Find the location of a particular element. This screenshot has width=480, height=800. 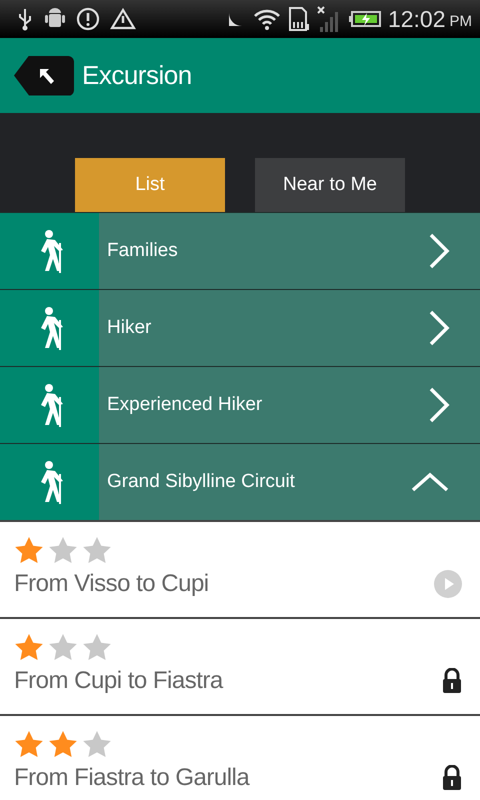

route-title: From Visso to Cupi is located at coordinates (111, 584).